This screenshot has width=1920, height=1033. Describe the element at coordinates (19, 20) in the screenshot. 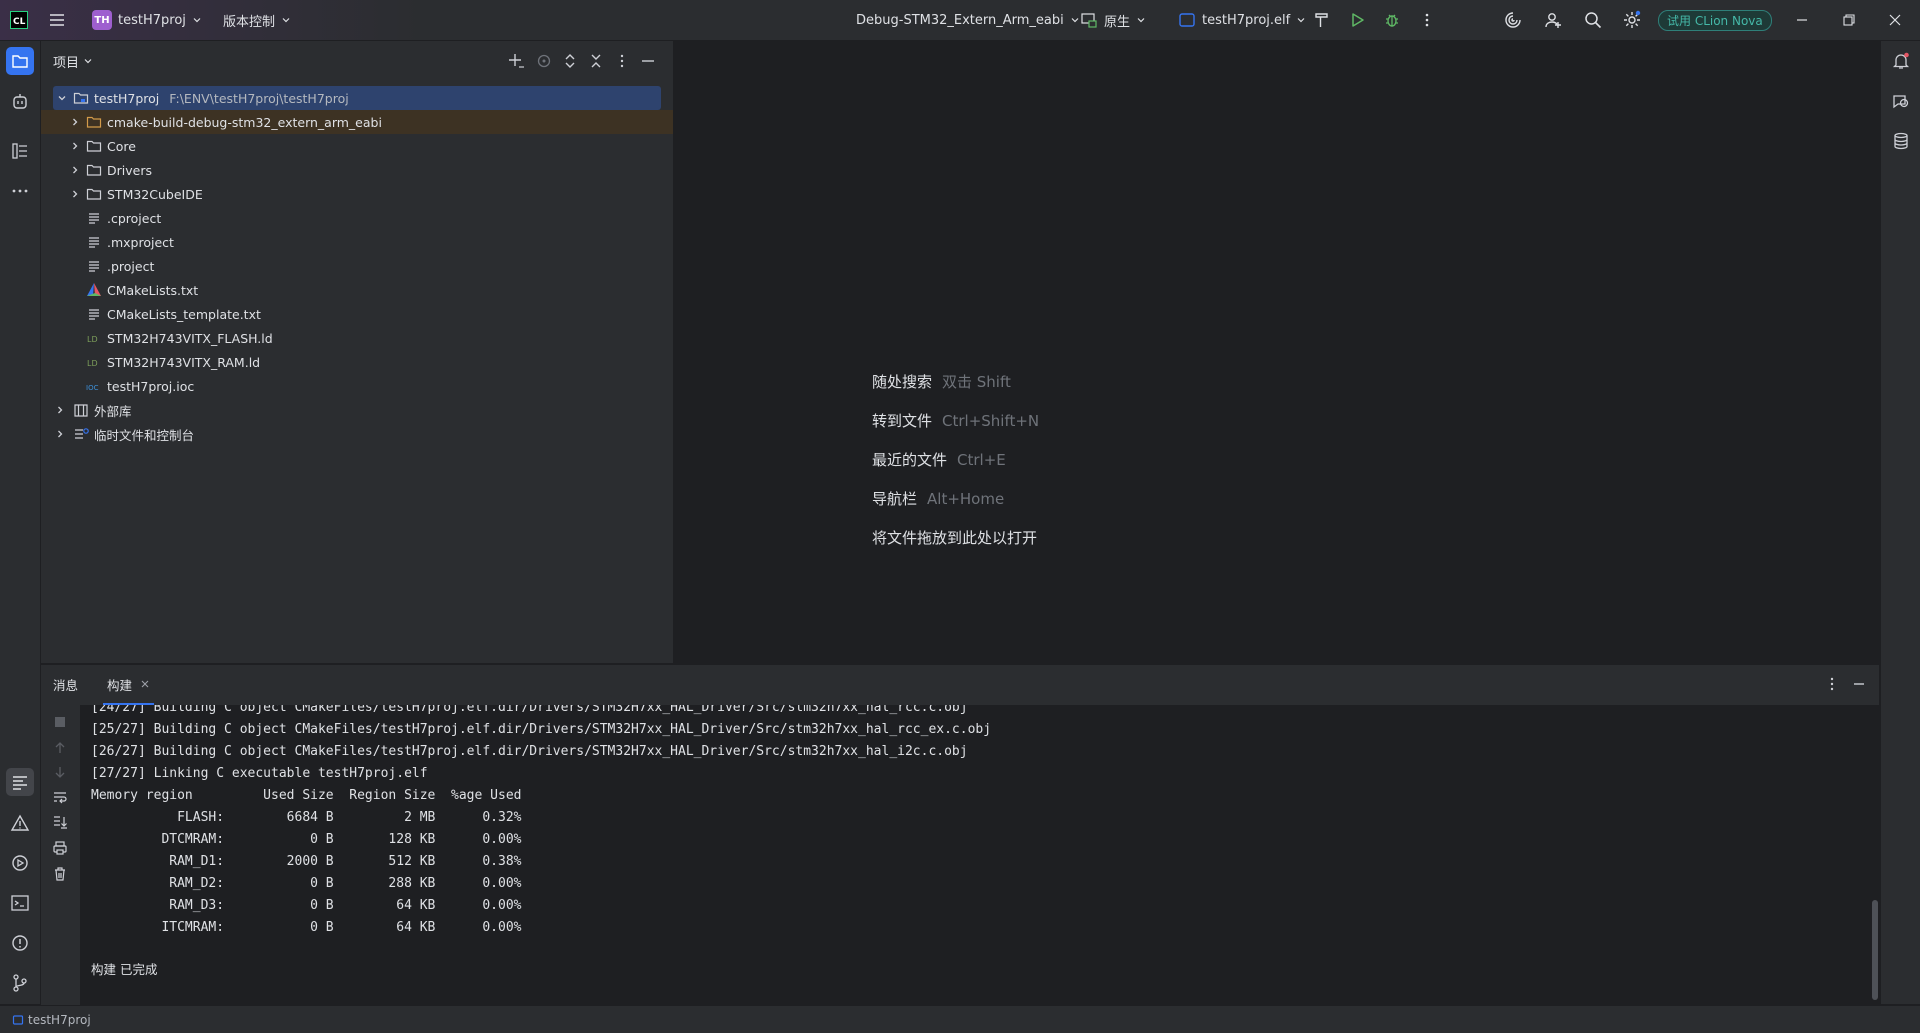

I see `app-logo-icon: CL` at that location.